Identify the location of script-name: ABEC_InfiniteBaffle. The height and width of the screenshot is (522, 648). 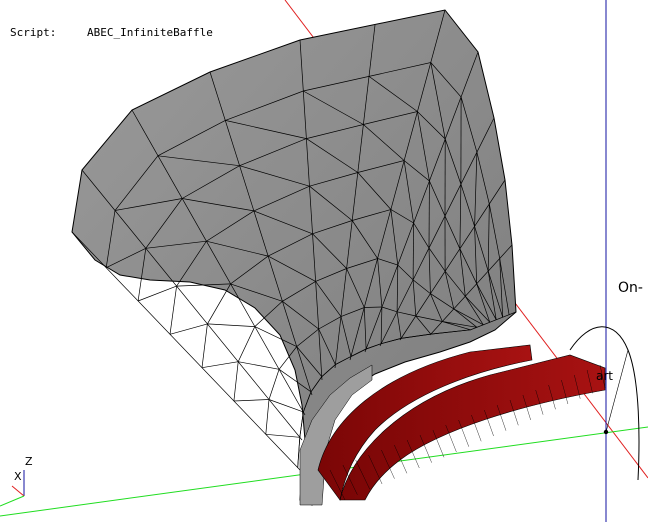
(150, 32).